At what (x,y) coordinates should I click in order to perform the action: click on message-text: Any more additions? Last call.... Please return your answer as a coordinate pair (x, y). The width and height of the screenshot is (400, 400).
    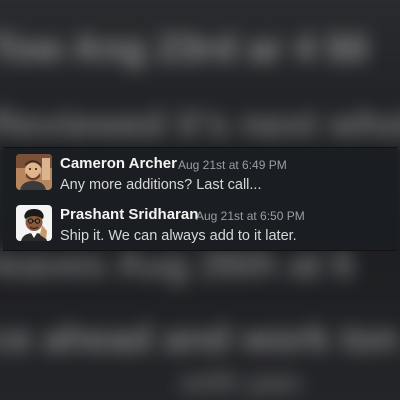
    Looking at the image, I should click on (161, 185).